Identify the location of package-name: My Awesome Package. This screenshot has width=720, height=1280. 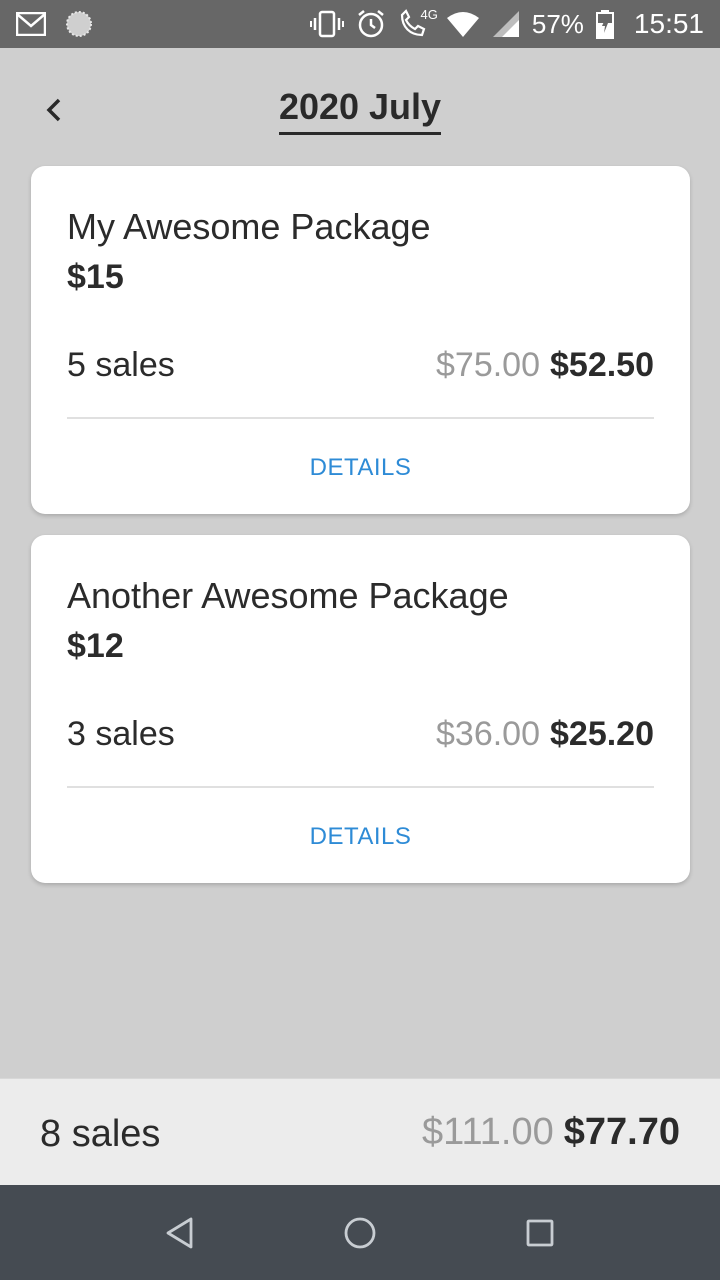
(249, 226).